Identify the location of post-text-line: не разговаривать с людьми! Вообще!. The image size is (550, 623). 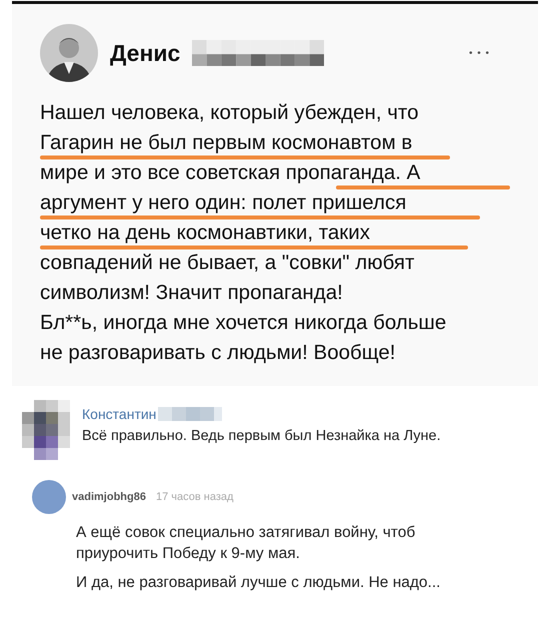
(218, 352).